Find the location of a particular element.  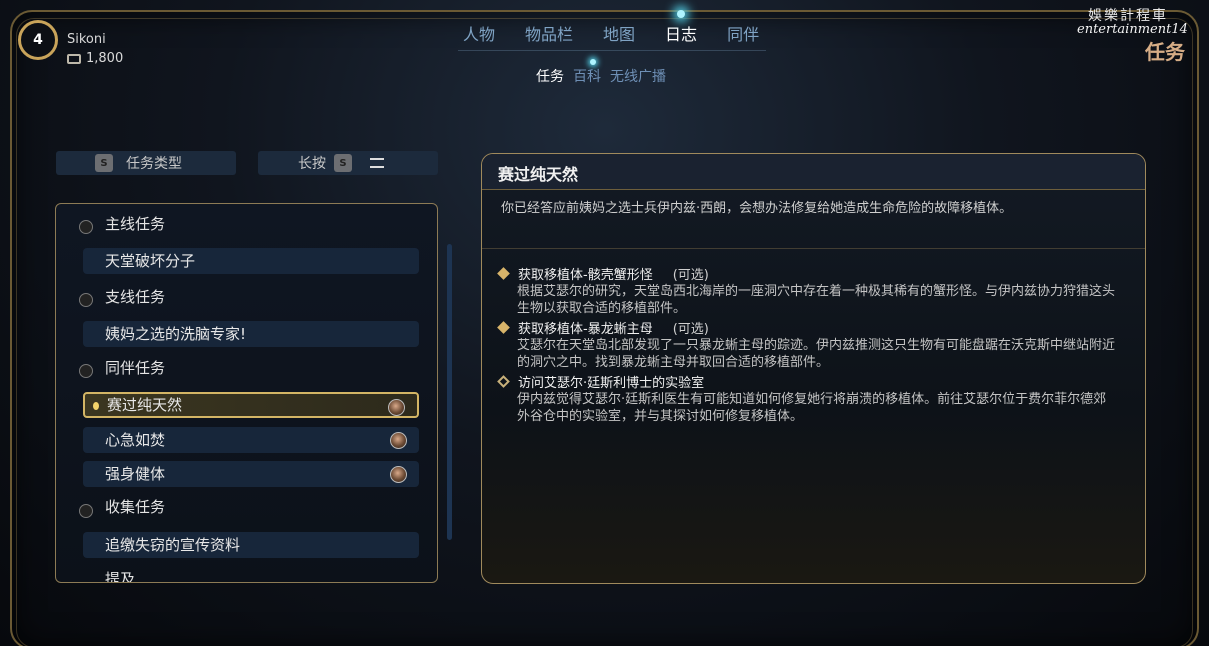

tab-companions: 同伴 is located at coordinates (743, 33).